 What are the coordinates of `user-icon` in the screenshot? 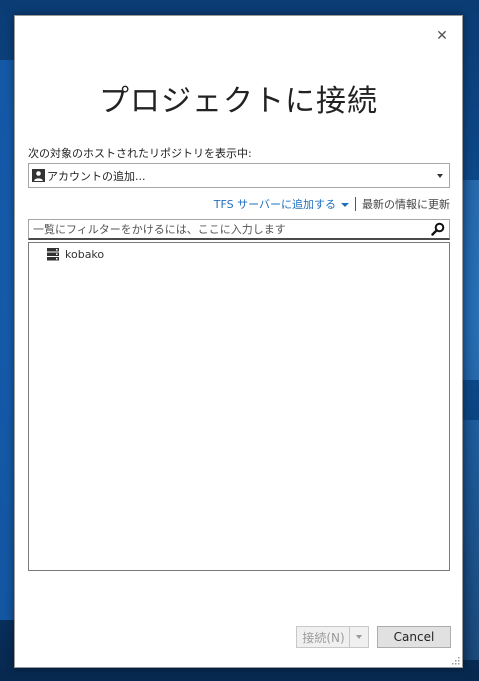 It's located at (38, 175).